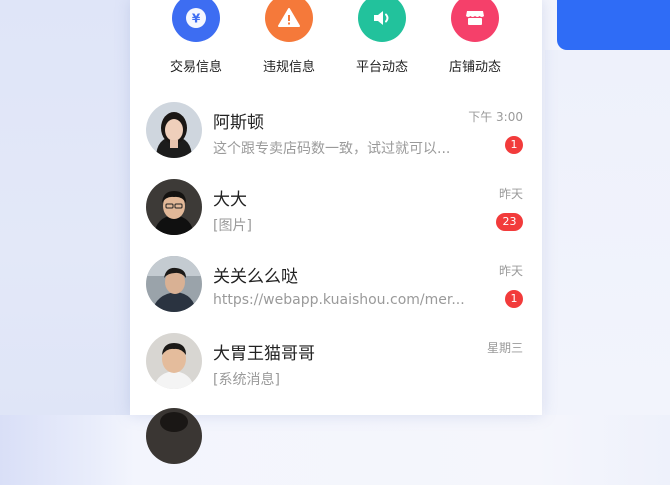 This screenshot has height=485, width=670. Describe the element at coordinates (336, 446) in the screenshot. I see `chat-item` at that location.